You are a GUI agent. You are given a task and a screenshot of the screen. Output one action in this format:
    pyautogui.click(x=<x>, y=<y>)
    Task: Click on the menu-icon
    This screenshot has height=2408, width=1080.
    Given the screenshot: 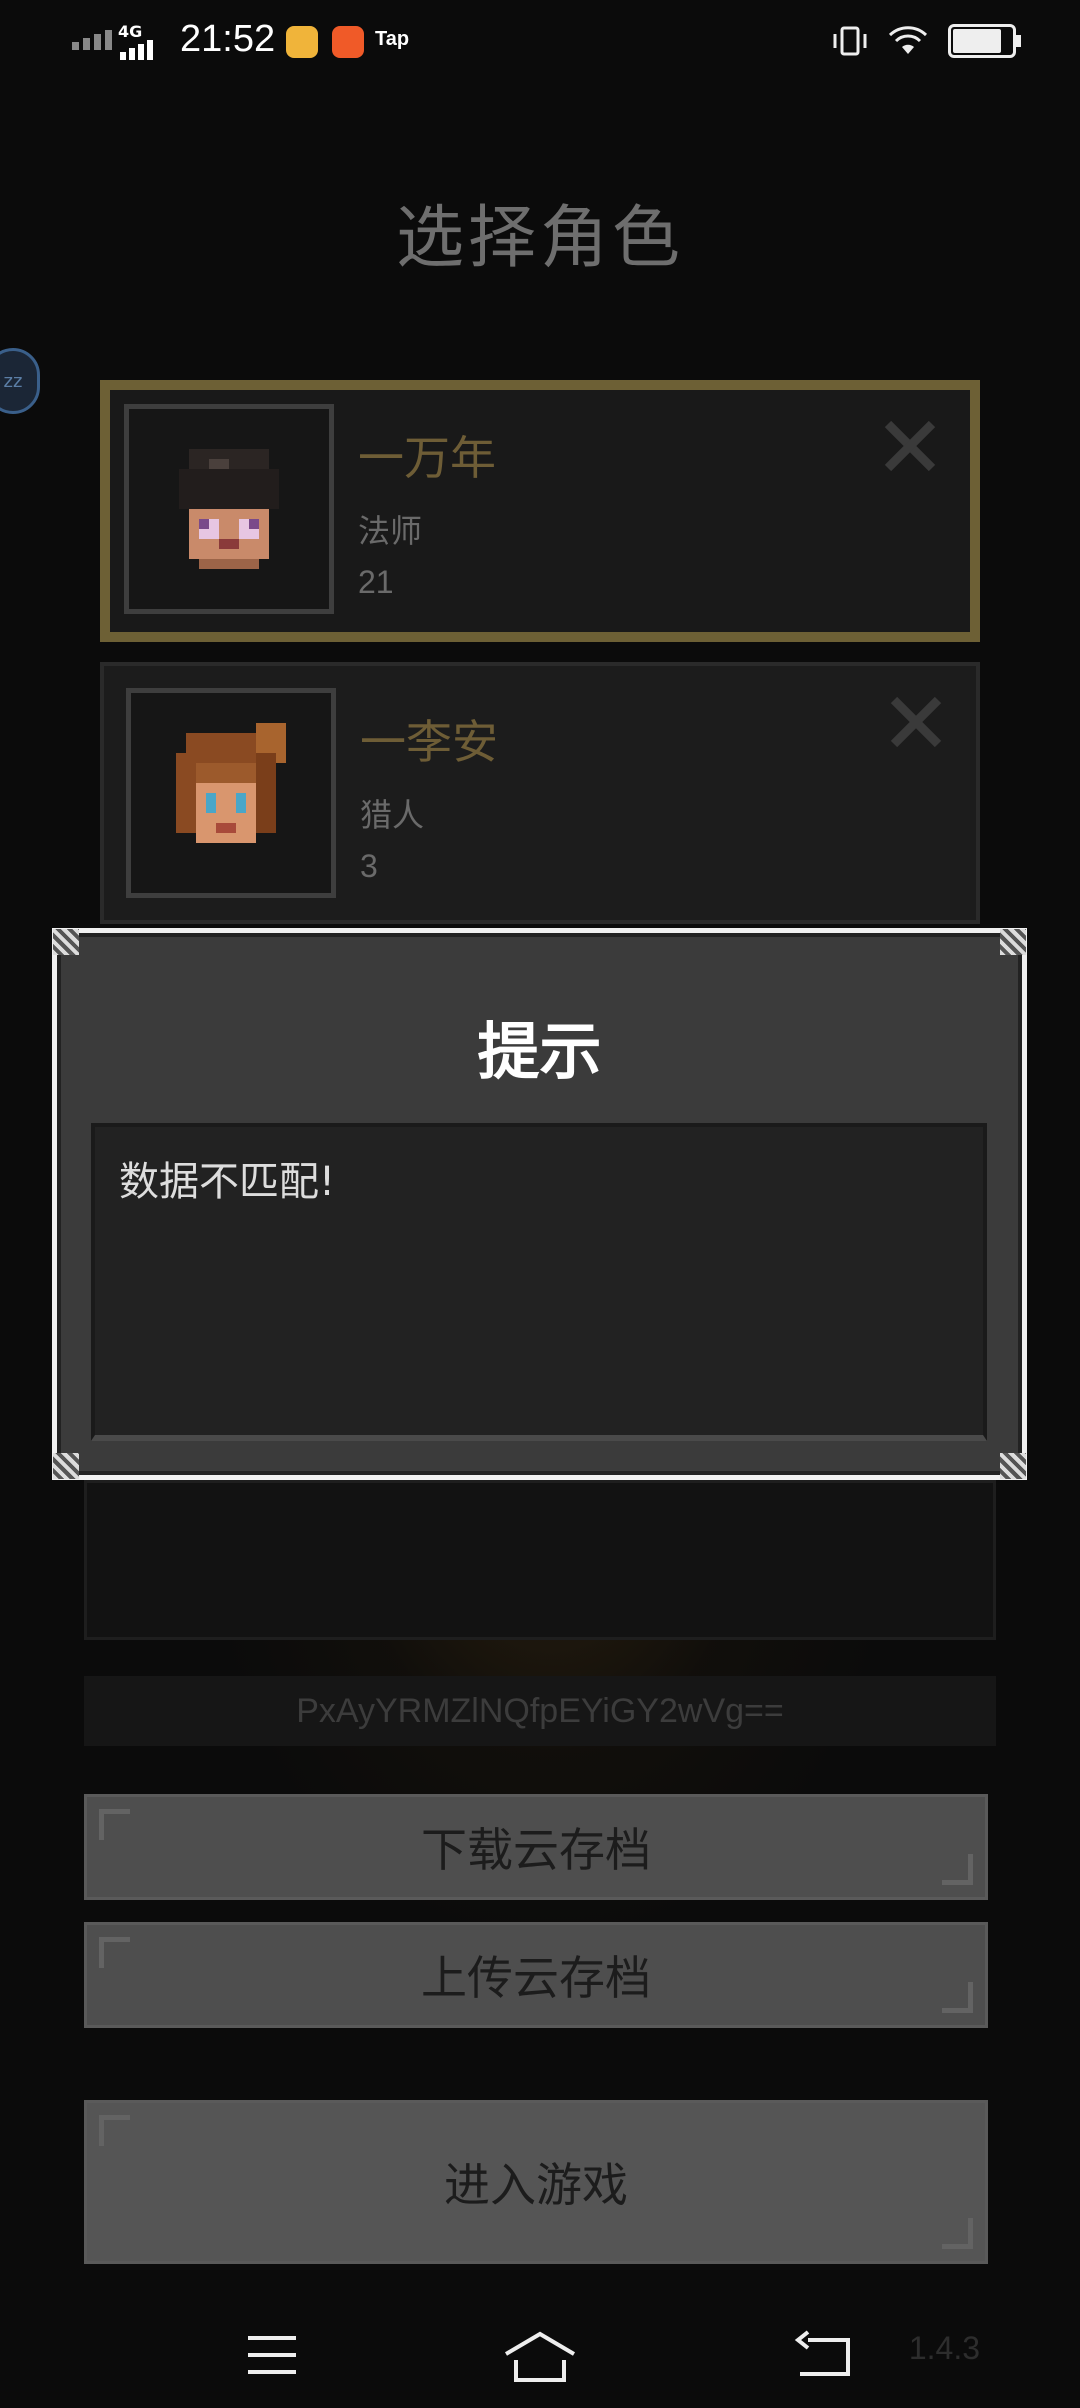 What is the action you would take?
    pyautogui.click(x=272, y=2355)
    